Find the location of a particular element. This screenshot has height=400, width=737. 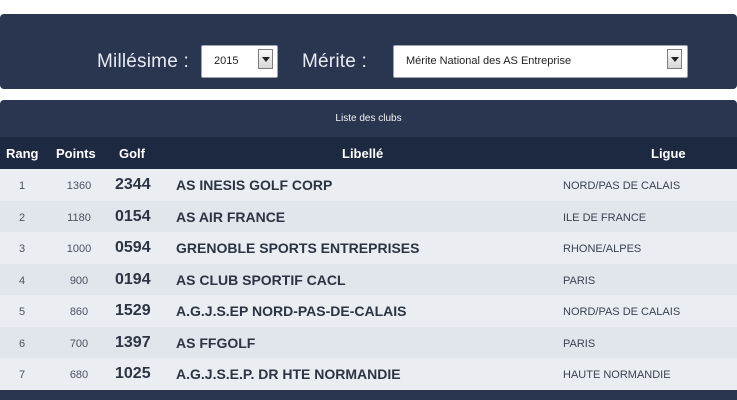

points-cell: 700 is located at coordinates (79, 343).